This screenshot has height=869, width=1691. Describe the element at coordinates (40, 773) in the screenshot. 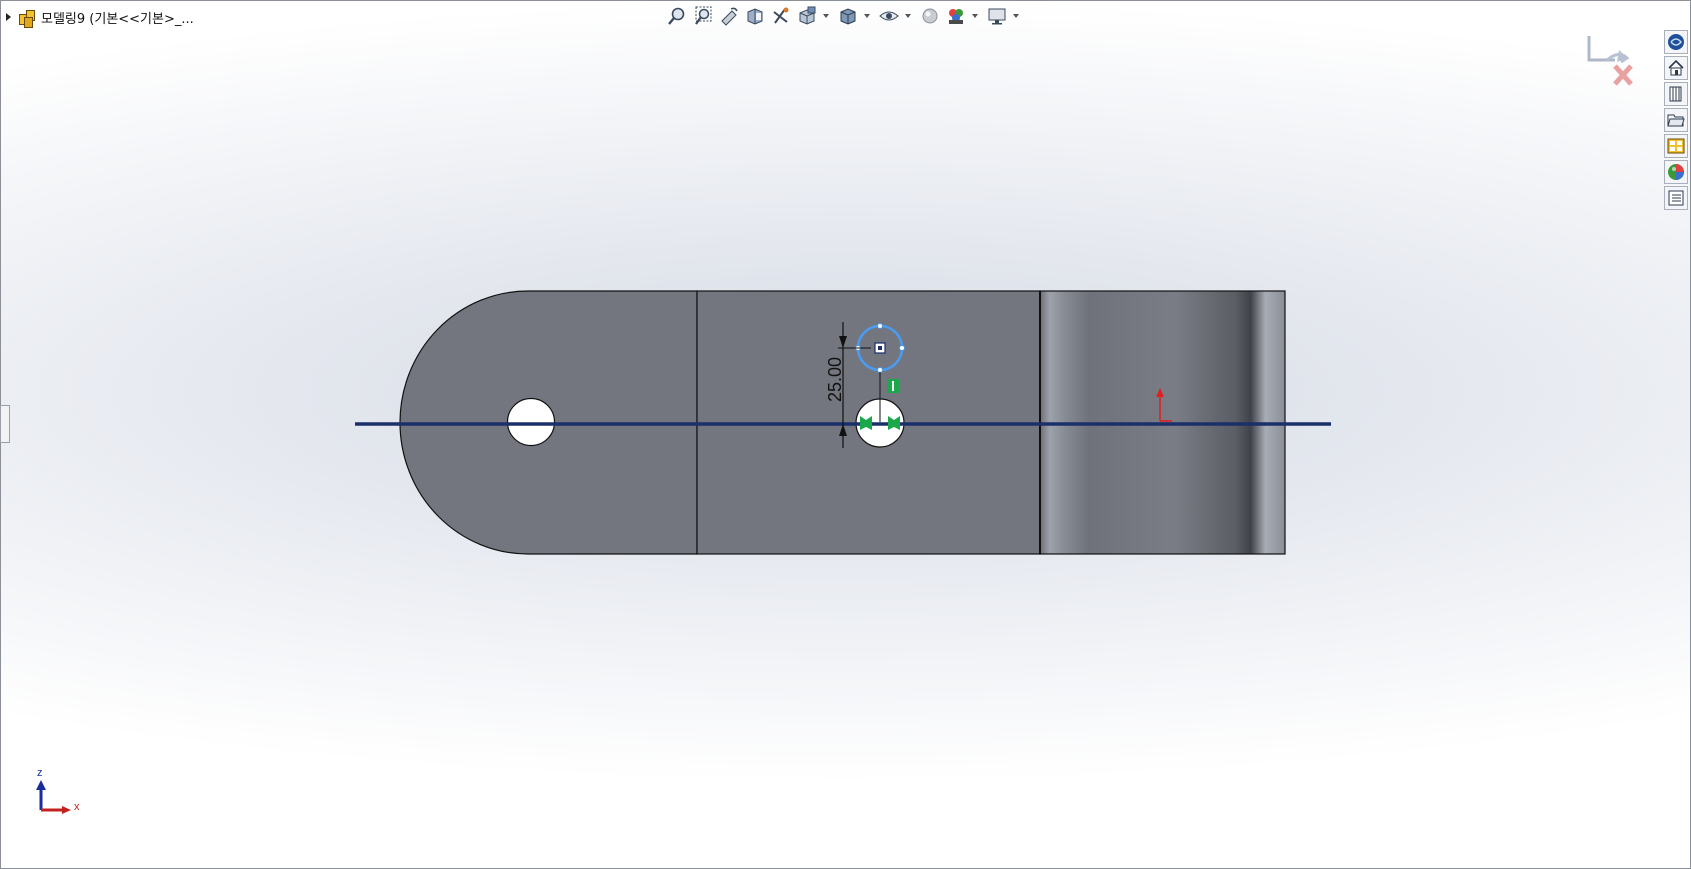

I see `triad-z-label: z` at that location.